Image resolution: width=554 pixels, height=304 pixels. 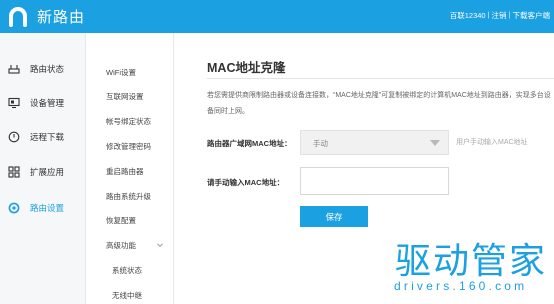 I want to click on brand-logo: 新路由, so click(x=46, y=16).